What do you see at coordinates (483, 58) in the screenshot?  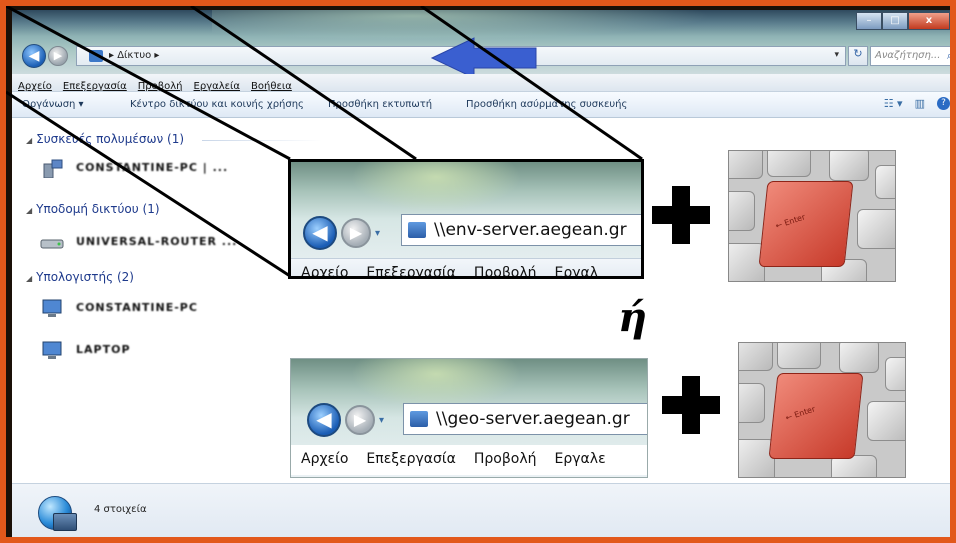 I see `annotation-arrow-shape` at bounding box center [483, 58].